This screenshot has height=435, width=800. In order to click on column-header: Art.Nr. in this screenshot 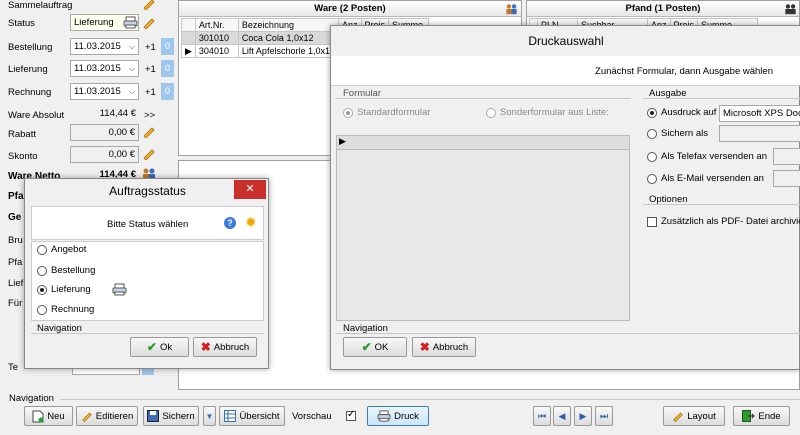, I will do `click(216, 25)`.